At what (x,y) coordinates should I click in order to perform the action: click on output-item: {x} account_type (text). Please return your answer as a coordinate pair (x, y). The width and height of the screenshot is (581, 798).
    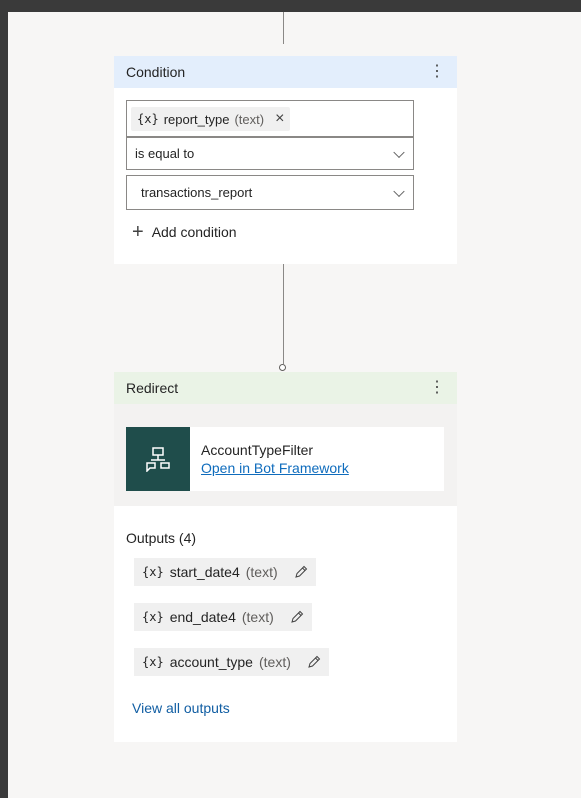
    Looking at the image, I should click on (231, 662).